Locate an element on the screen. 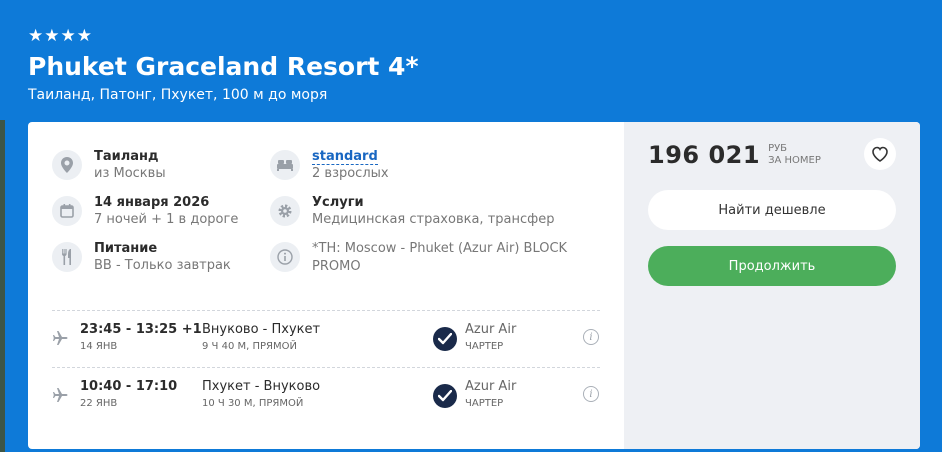  info-dates: 14 января 2026 7 ночей + 1 в дороге is located at coordinates (145, 211).